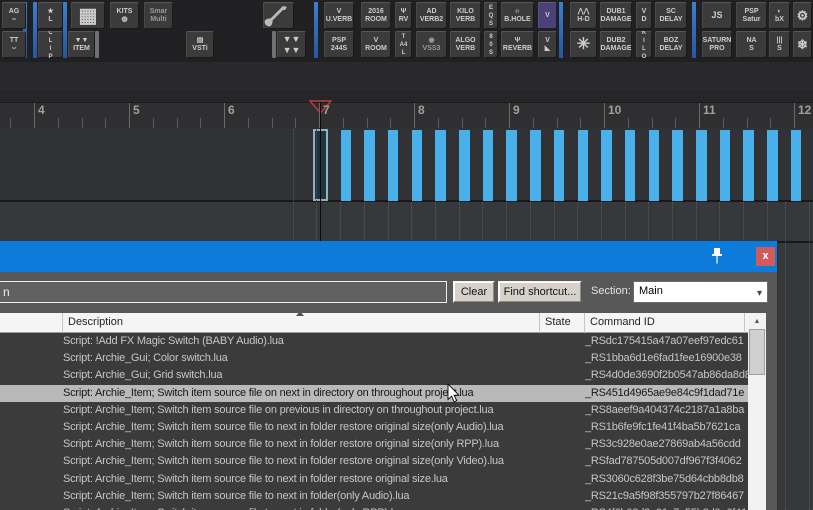 The width and height of the screenshot is (813, 510). What do you see at coordinates (517, 15) in the screenshot?
I see `toolbar-button-b-hole: ℮ B.HOLE` at bounding box center [517, 15].